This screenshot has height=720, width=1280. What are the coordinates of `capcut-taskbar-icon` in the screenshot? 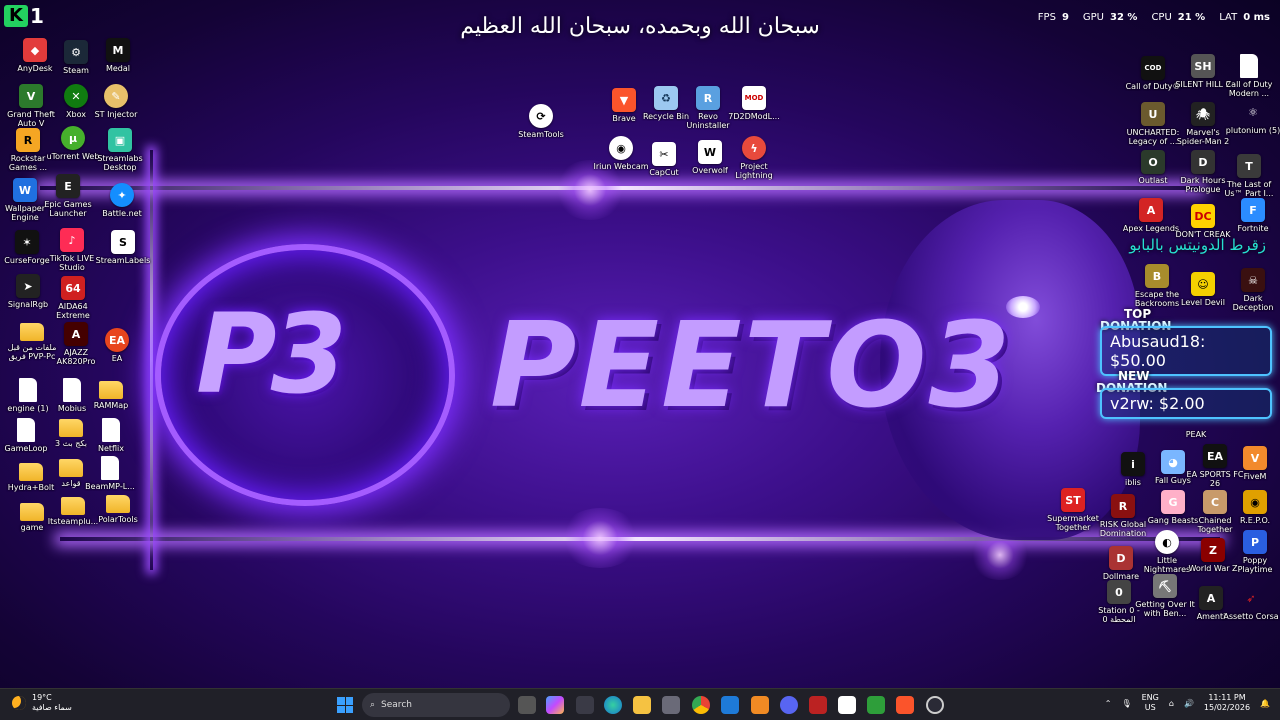 It's located at (847, 705).